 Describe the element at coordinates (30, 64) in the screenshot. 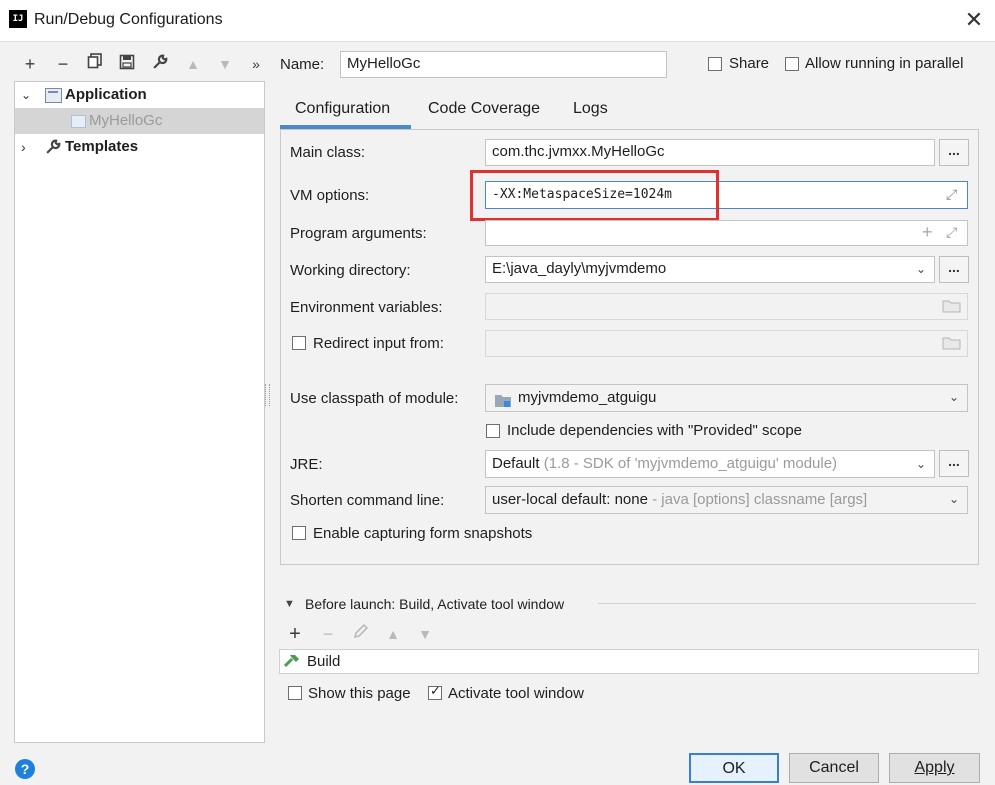

I see `add-configuration-button: +` at that location.